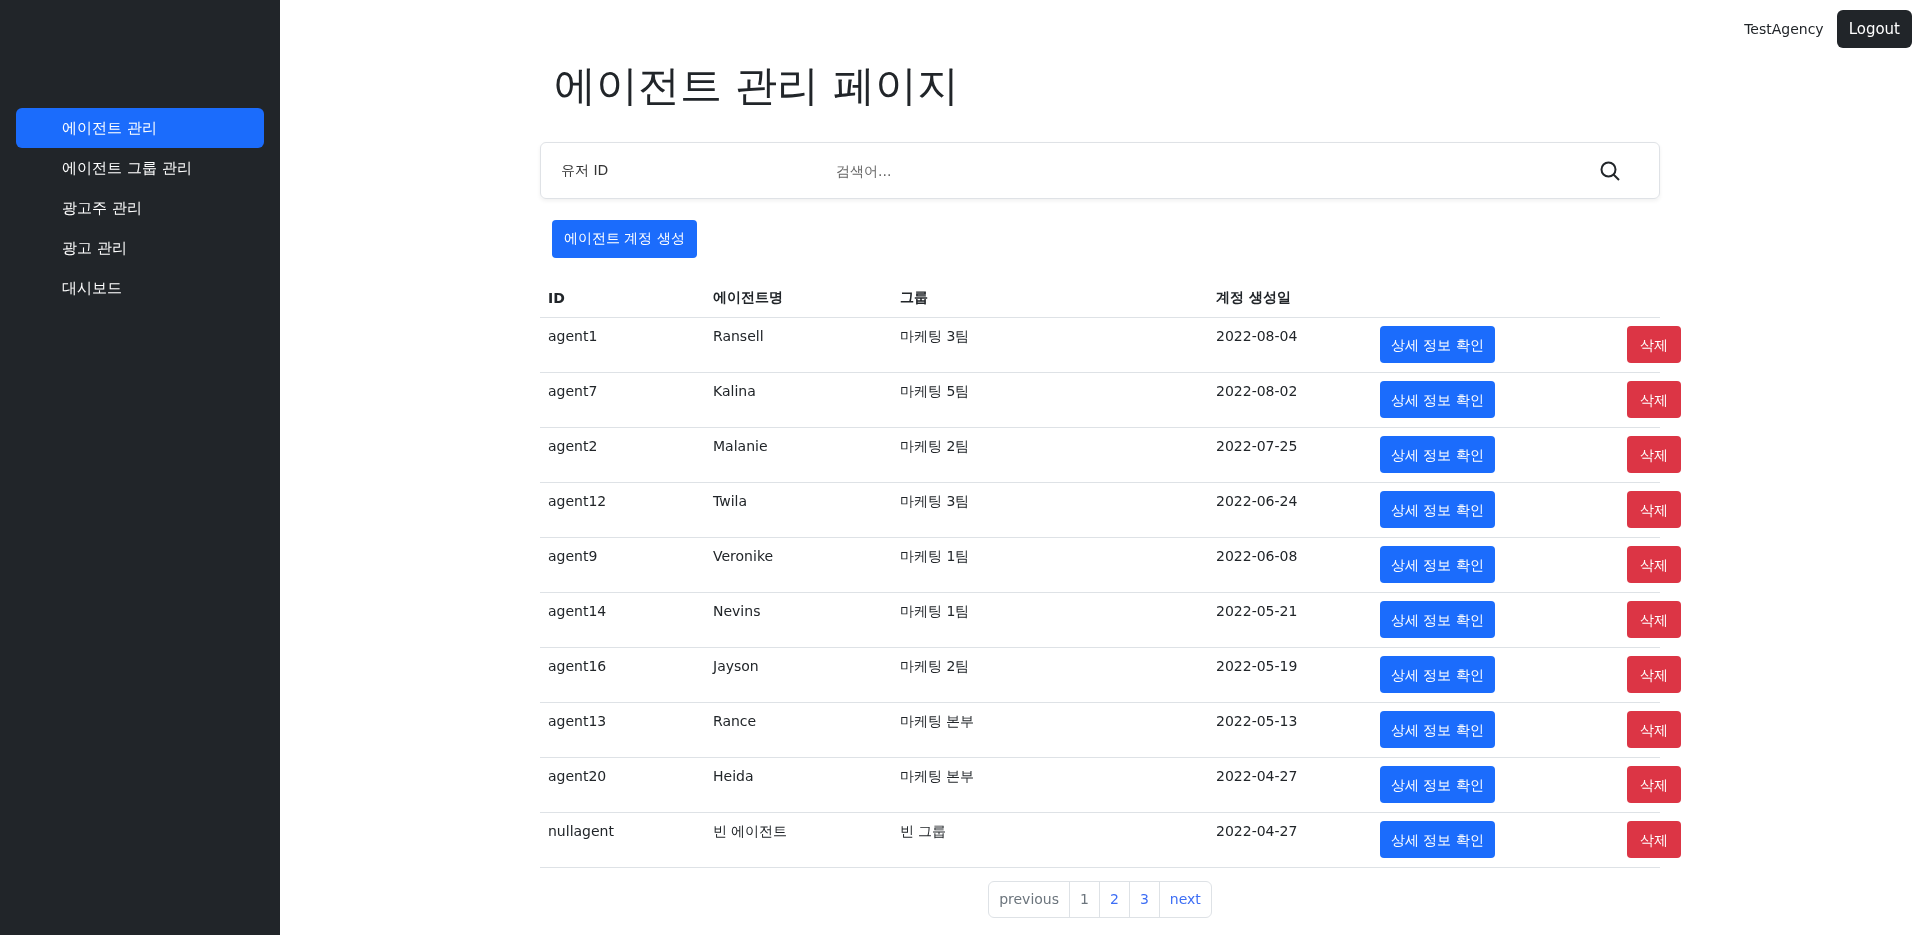 The width and height of the screenshot is (1920, 935). Describe the element at coordinates (1050, 400) in the screenshot. I see `table-cell: 마케팅 5팀` at that location.